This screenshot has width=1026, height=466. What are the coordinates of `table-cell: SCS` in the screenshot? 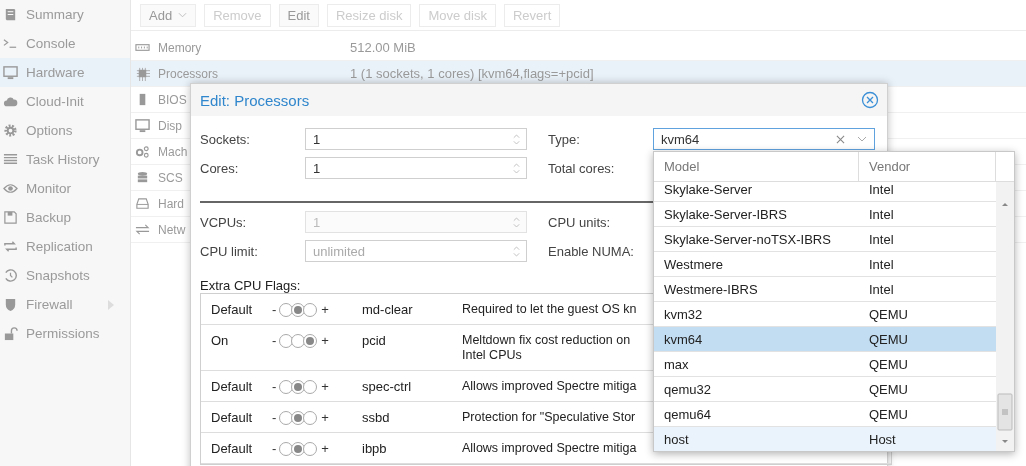 It's located at (170, 177).